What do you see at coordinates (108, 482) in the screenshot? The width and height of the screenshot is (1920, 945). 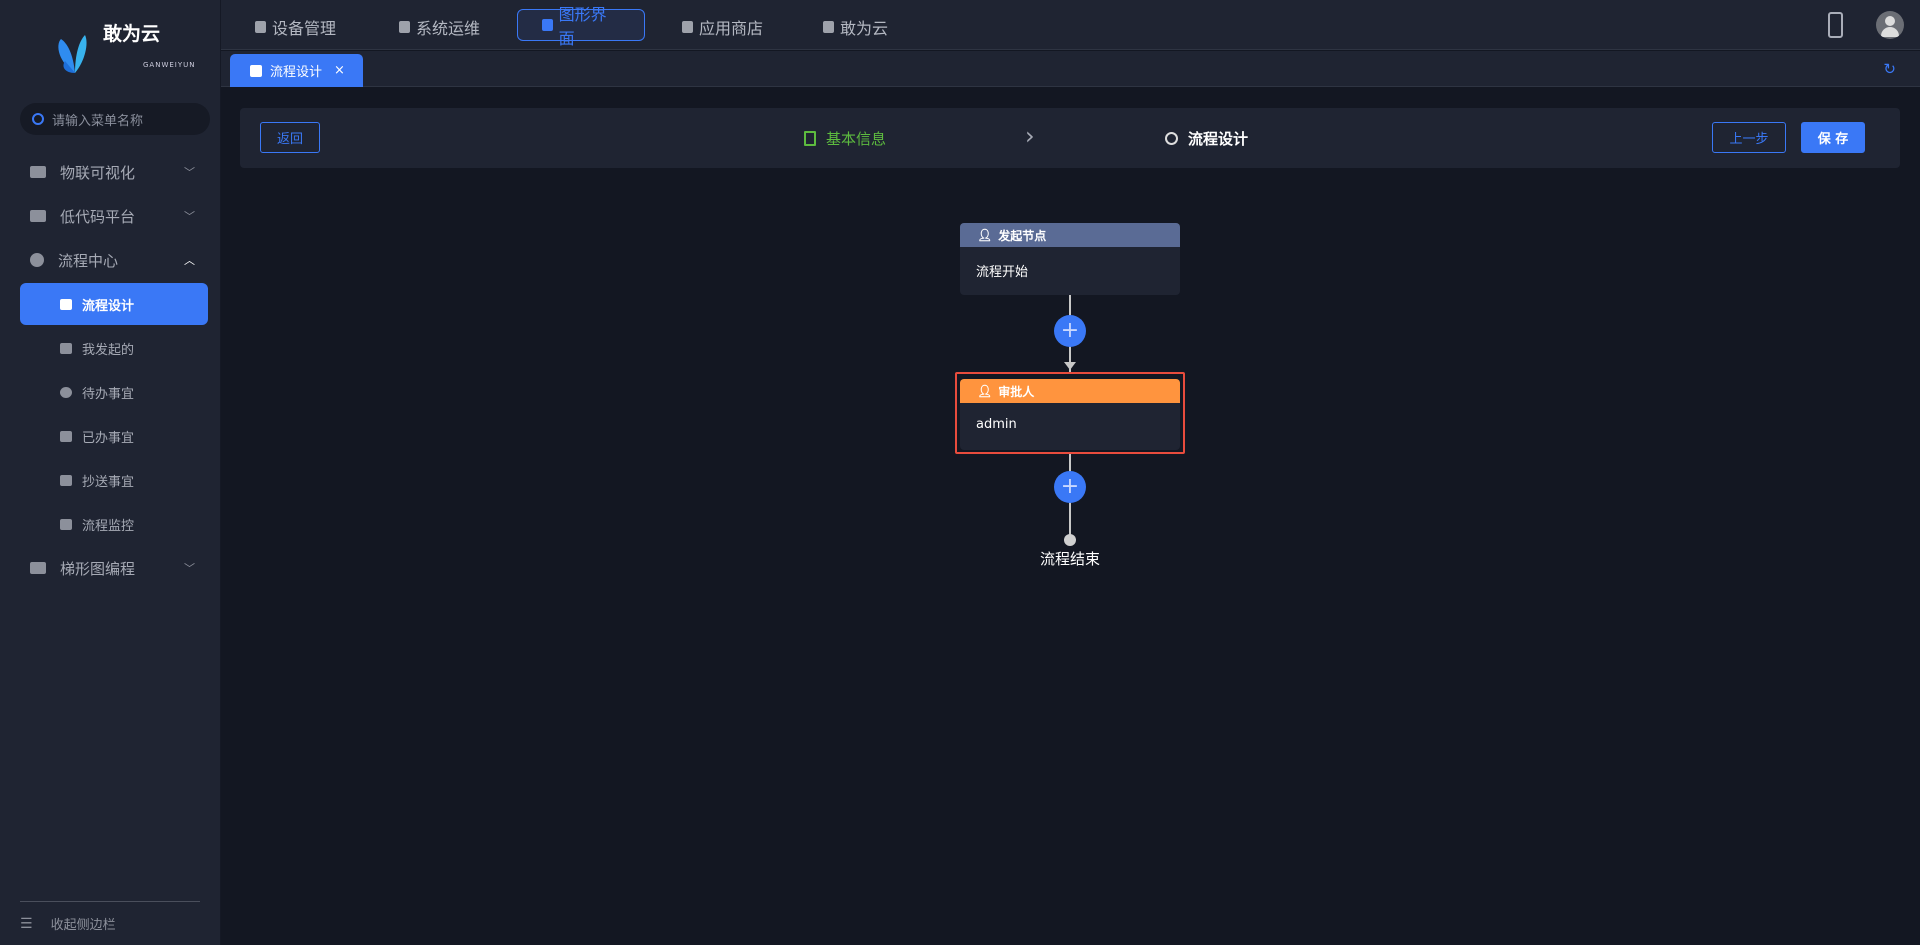 I see `item-label: 抄送事宜` at bounding box center [108, 482].